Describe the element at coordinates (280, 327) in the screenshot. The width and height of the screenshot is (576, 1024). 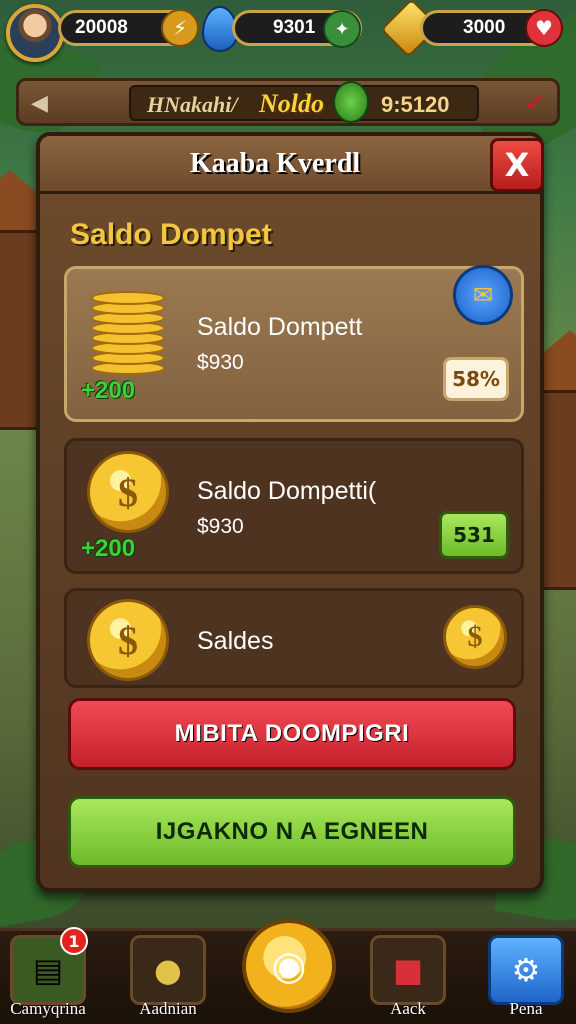
I see `card-1-title: Saldo Dompett` at that location.